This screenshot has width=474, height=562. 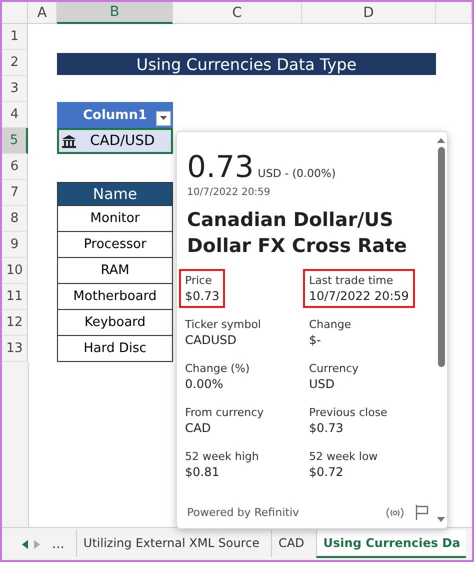 I want to click on field-label: Change (%), so click(x=217, y=369).